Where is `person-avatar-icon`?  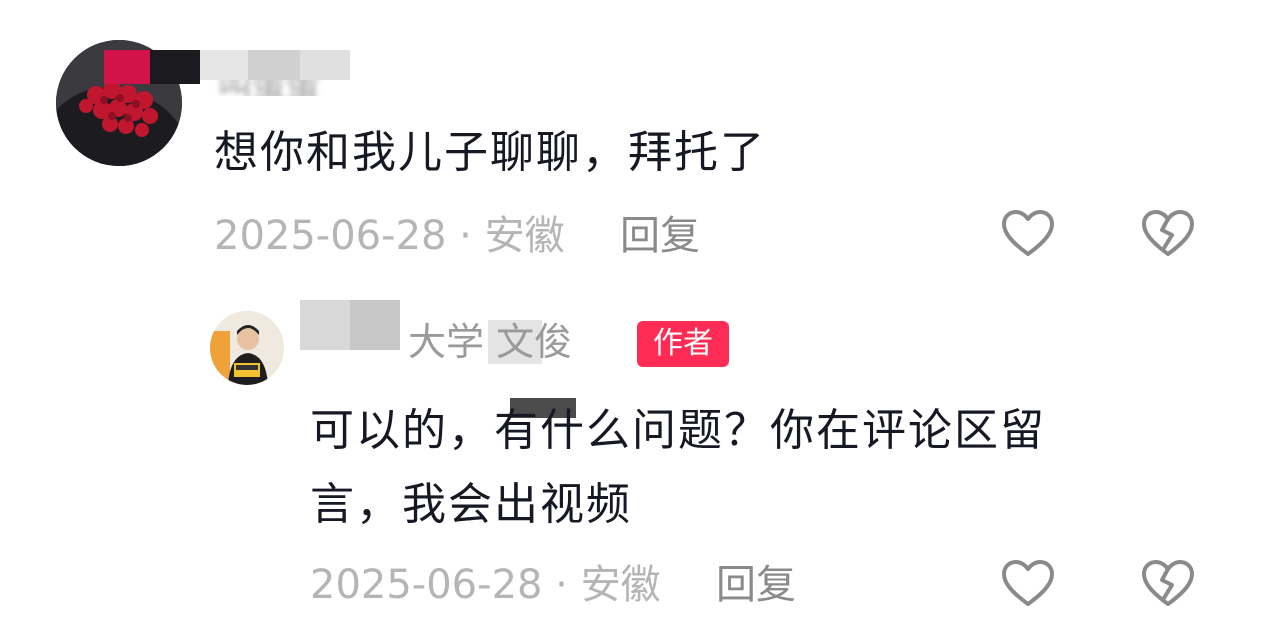 person-avatar-icon is located at coordinates (247, 348).